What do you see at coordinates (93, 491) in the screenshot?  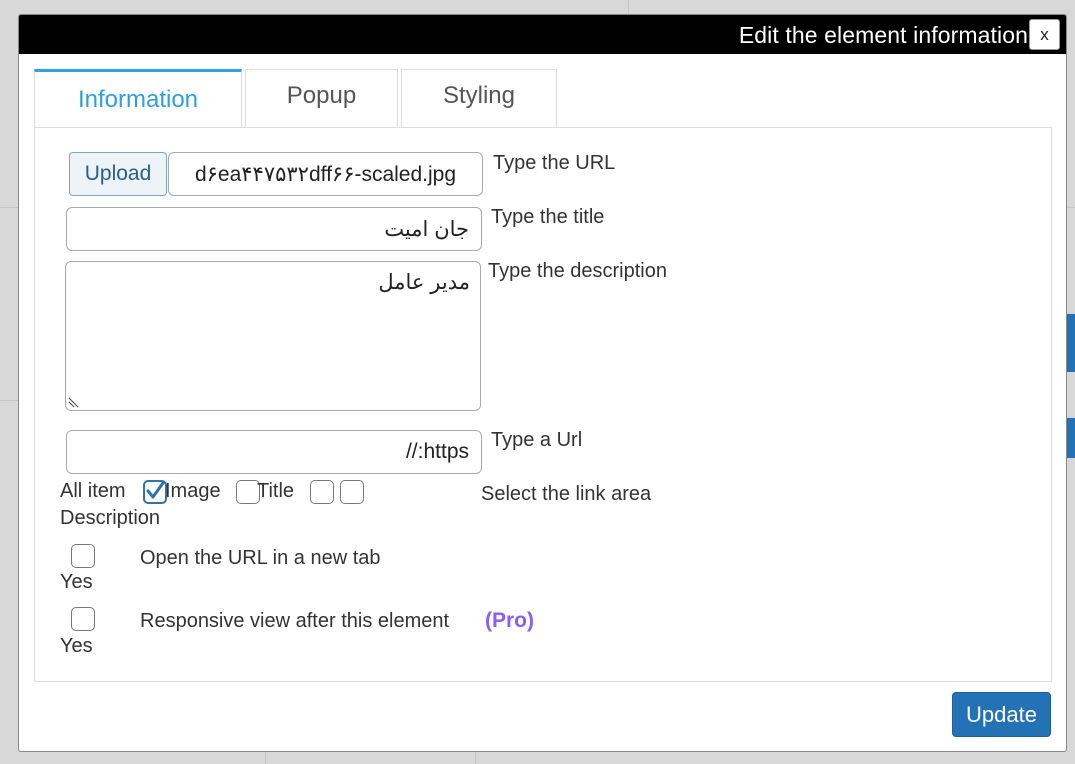 I see `link-area-option-all-item: All item` at bounding box center [93, 491].